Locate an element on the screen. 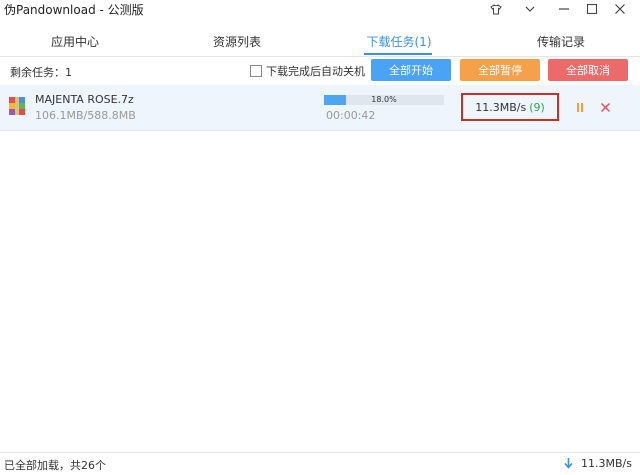 The image size is (640, 475). minimize-icon is located at coordinates (530, 9).